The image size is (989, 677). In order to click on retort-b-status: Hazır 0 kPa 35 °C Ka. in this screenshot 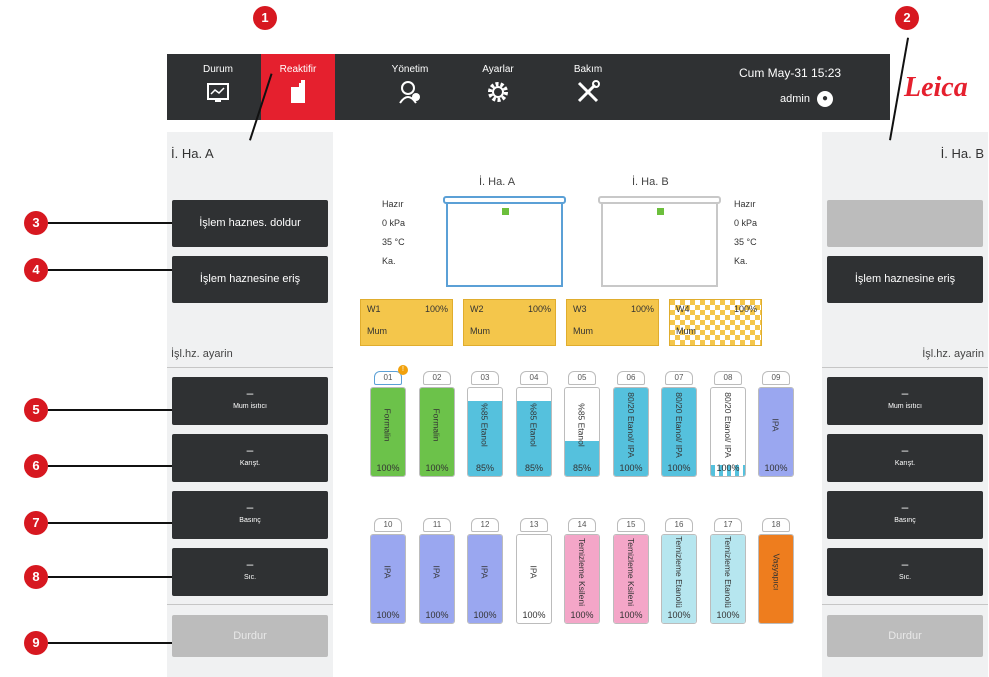, I will do `click(745, 233)`.